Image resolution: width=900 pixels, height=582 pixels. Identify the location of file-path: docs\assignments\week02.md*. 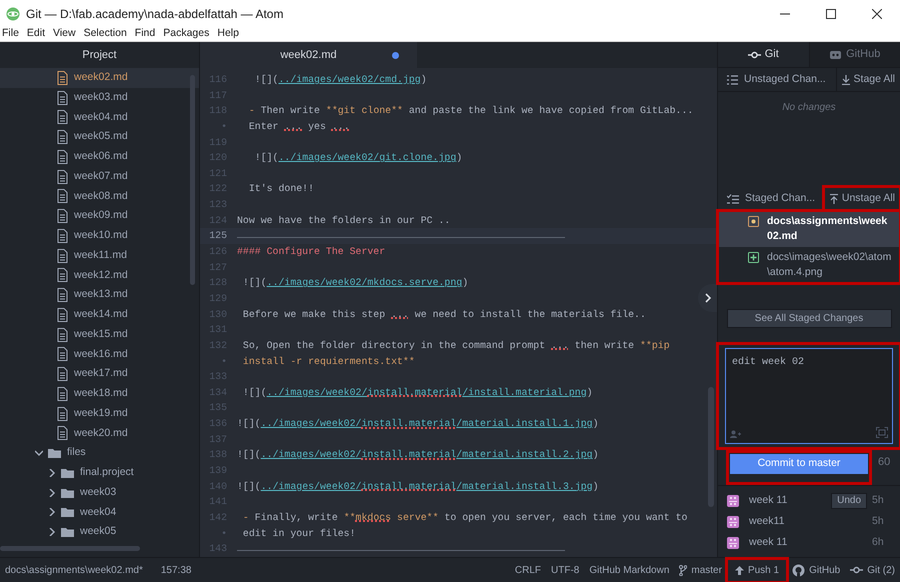
(74, 570).